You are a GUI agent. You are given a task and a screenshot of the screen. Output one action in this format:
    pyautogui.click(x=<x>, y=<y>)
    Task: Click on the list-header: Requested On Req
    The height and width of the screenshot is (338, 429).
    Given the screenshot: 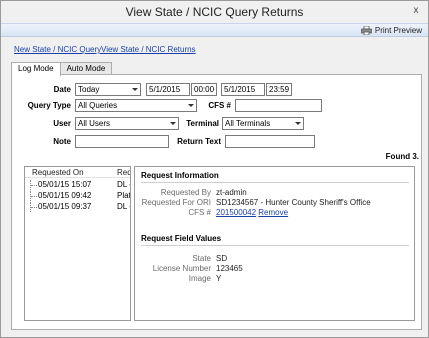 What is the action you would take?
    pyautogui.click(x=77, y=172)
    